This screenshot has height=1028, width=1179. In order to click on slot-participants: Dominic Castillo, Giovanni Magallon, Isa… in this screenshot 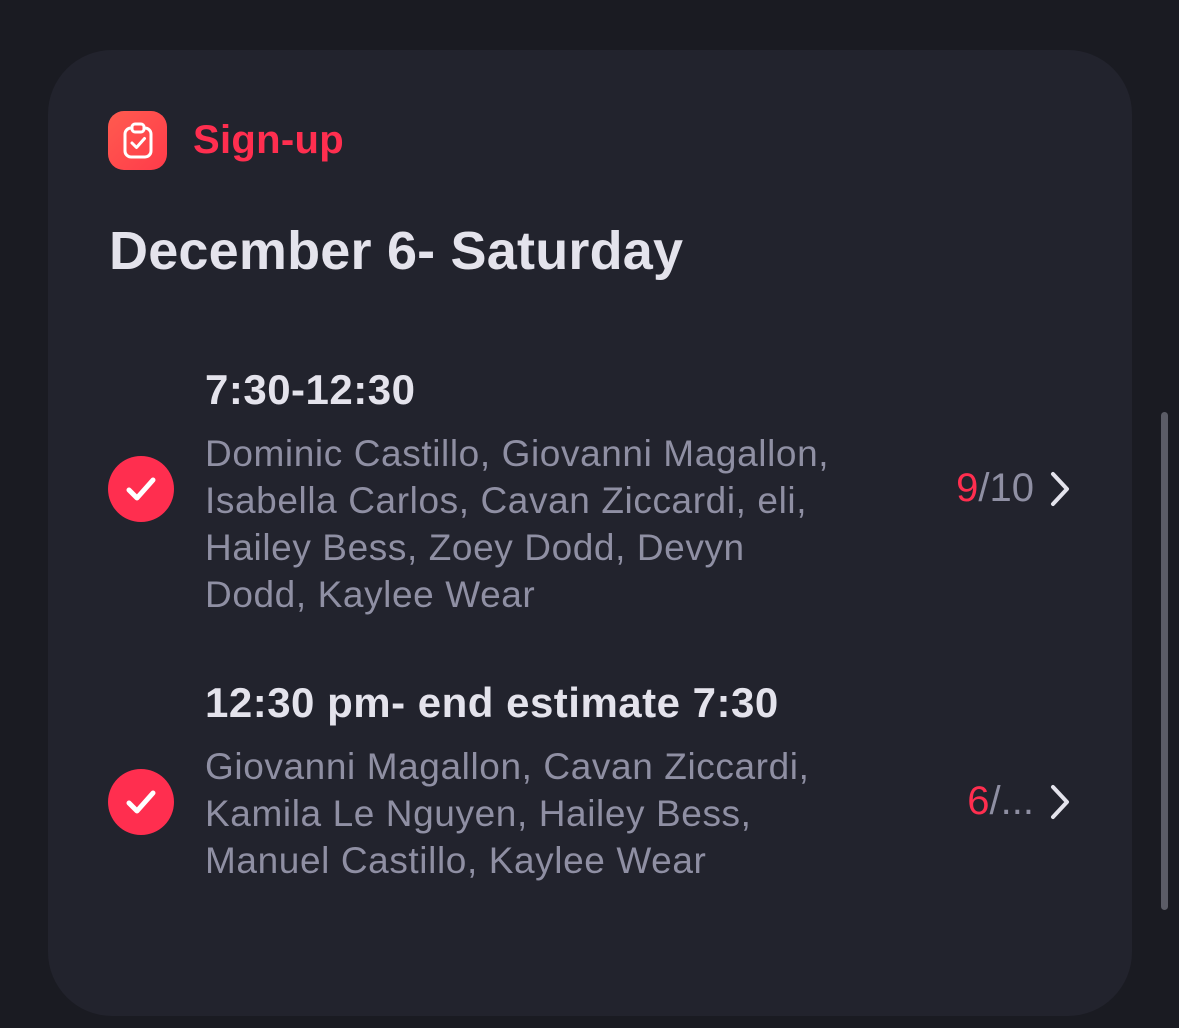, I will do `click(517, 524)`.